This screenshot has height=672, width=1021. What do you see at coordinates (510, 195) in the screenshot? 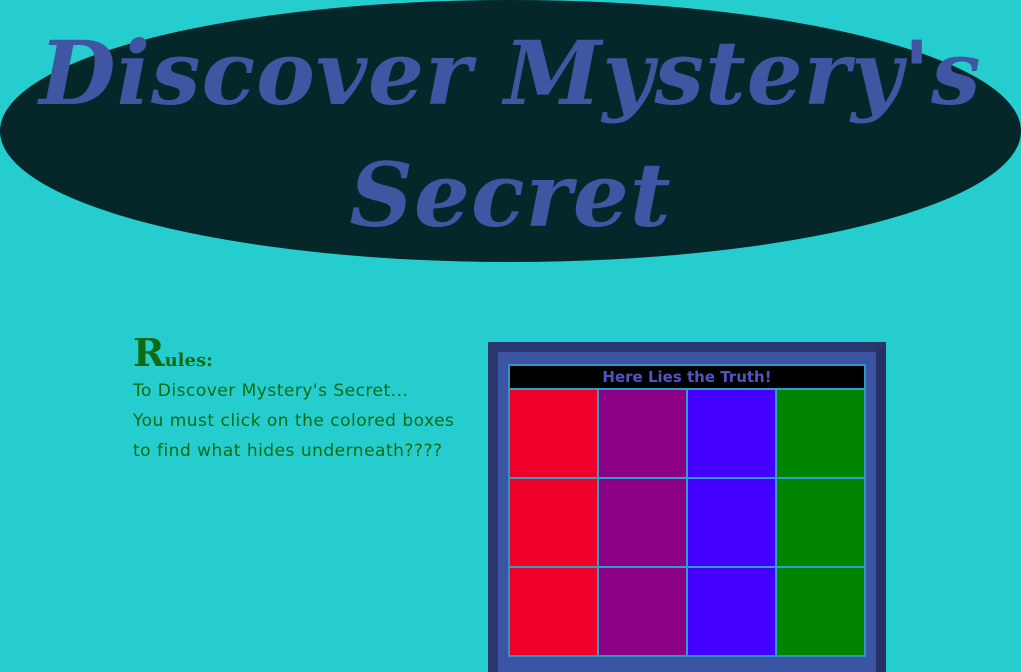
I see `title-line-2: Secret` at bounding box center [510, 195].